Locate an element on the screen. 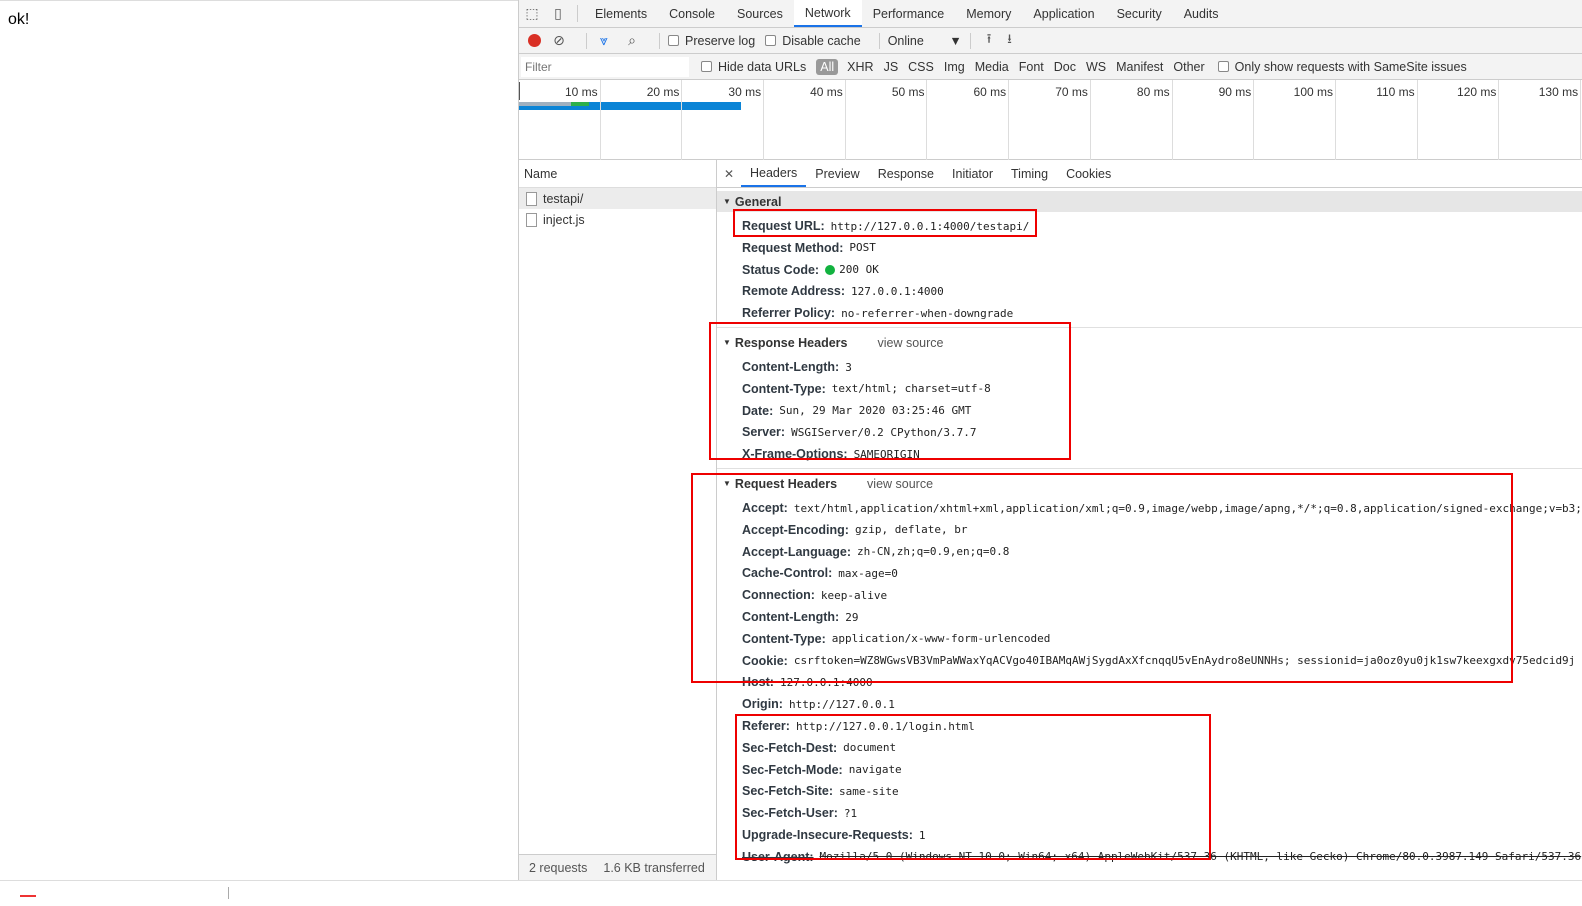  status-footer: 2 requests 1.6 KB transferred is located at coordinates (617, 867).